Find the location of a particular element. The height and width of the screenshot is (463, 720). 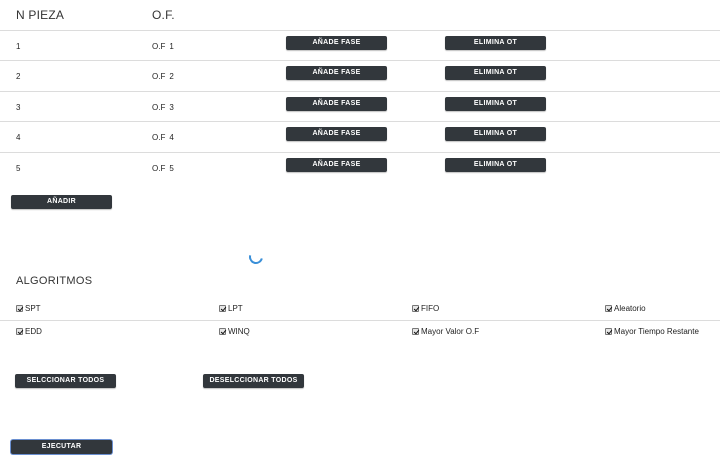

checkbox-fifo: FIFO is located at coordinates (425, 308).